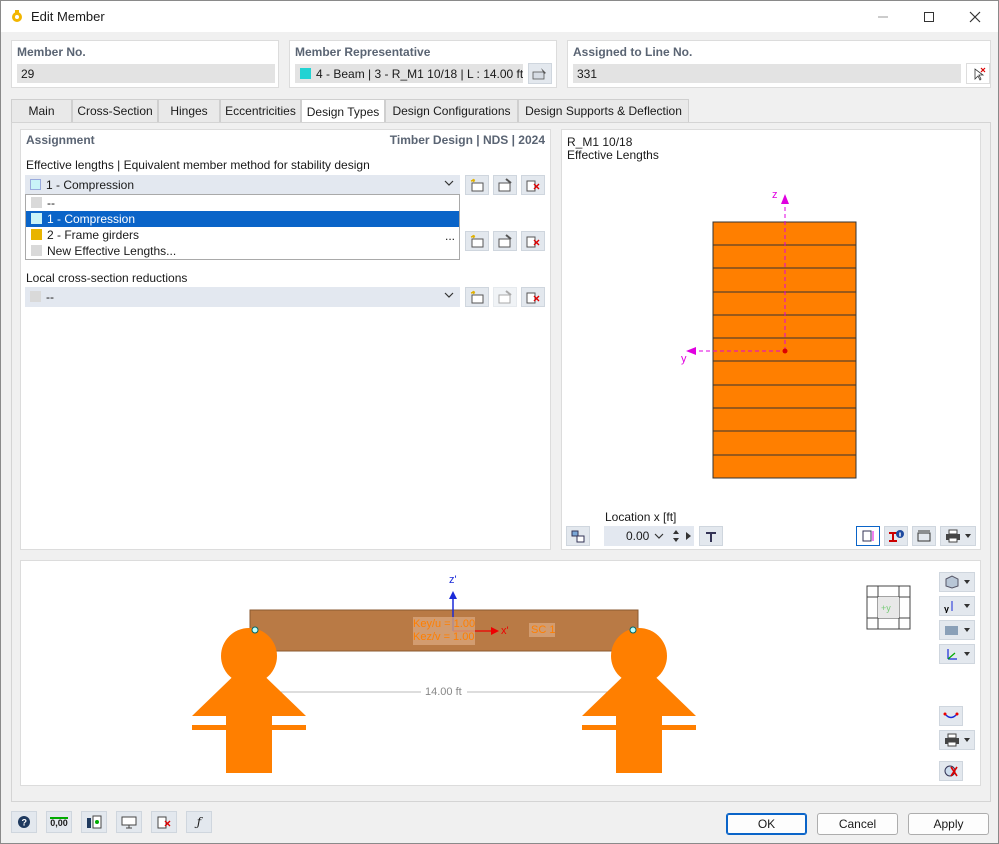 This screenshot has width=999, height=844. Describe the element at coordinates (242, 219) in the screenshot. I see `dropdown-item-compression: 1 - Compression` at that location.